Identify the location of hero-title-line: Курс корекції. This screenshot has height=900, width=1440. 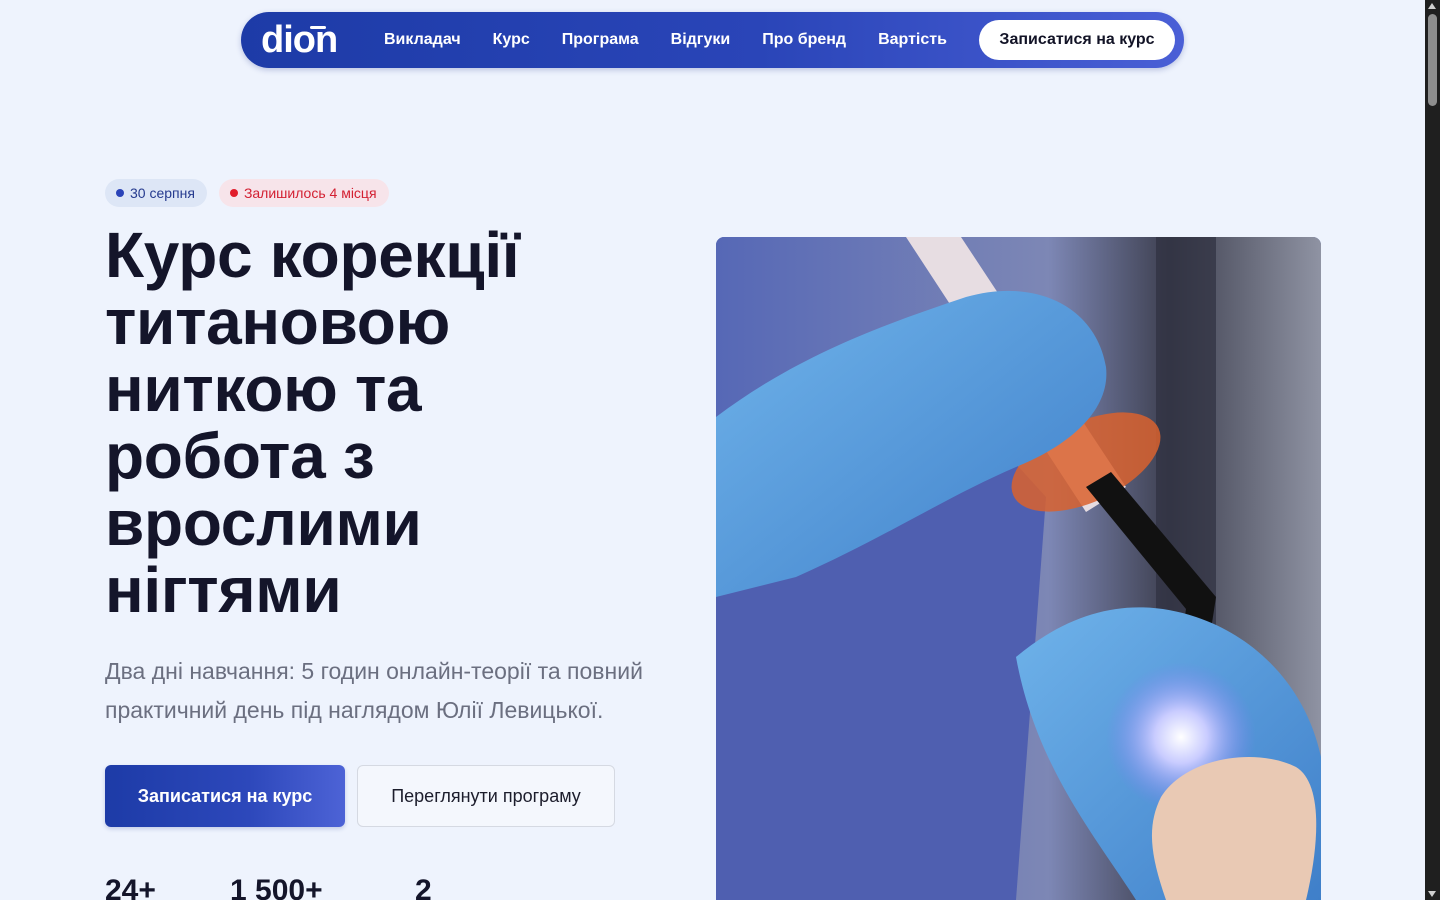
(312, 255).